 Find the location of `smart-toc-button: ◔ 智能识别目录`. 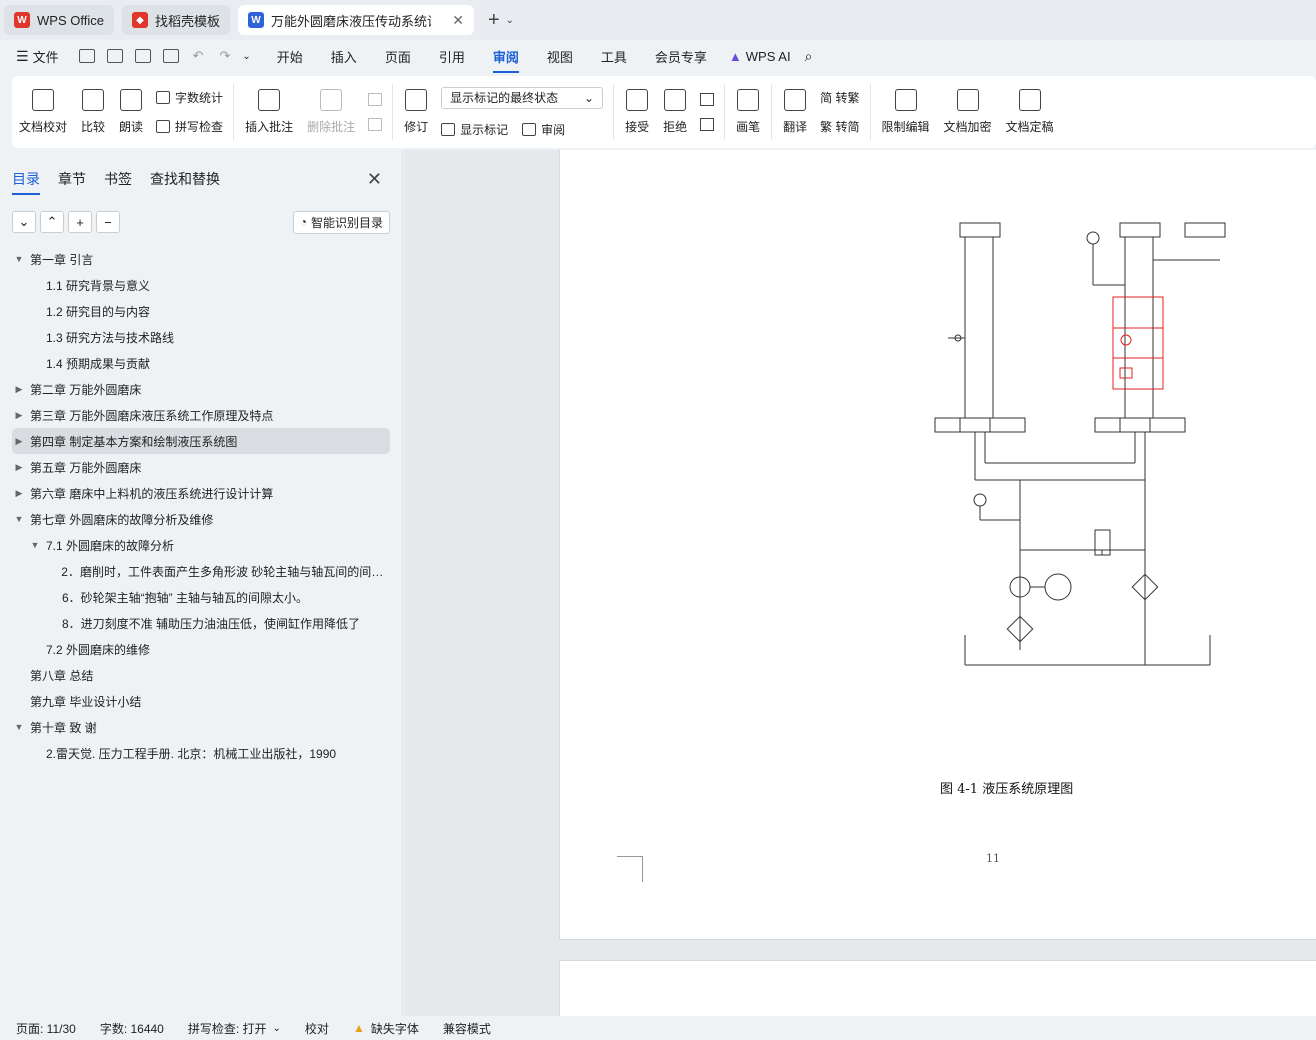

smart-toc-button: ◔ 智能识别目录 is located at coordinates (341, 222).